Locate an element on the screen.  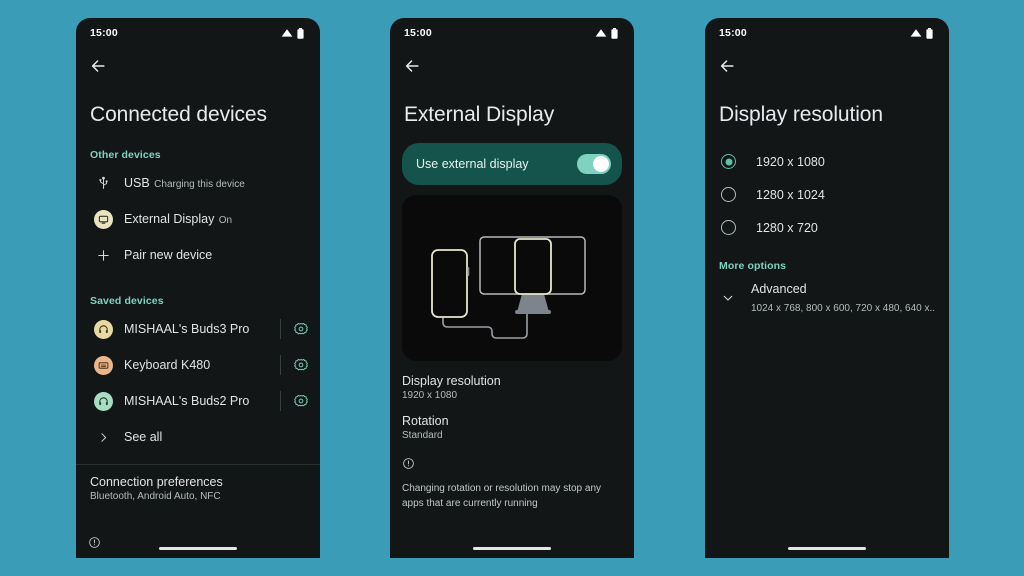
list-item-subtitle: Charging this device is located at coordinates (199, 185).